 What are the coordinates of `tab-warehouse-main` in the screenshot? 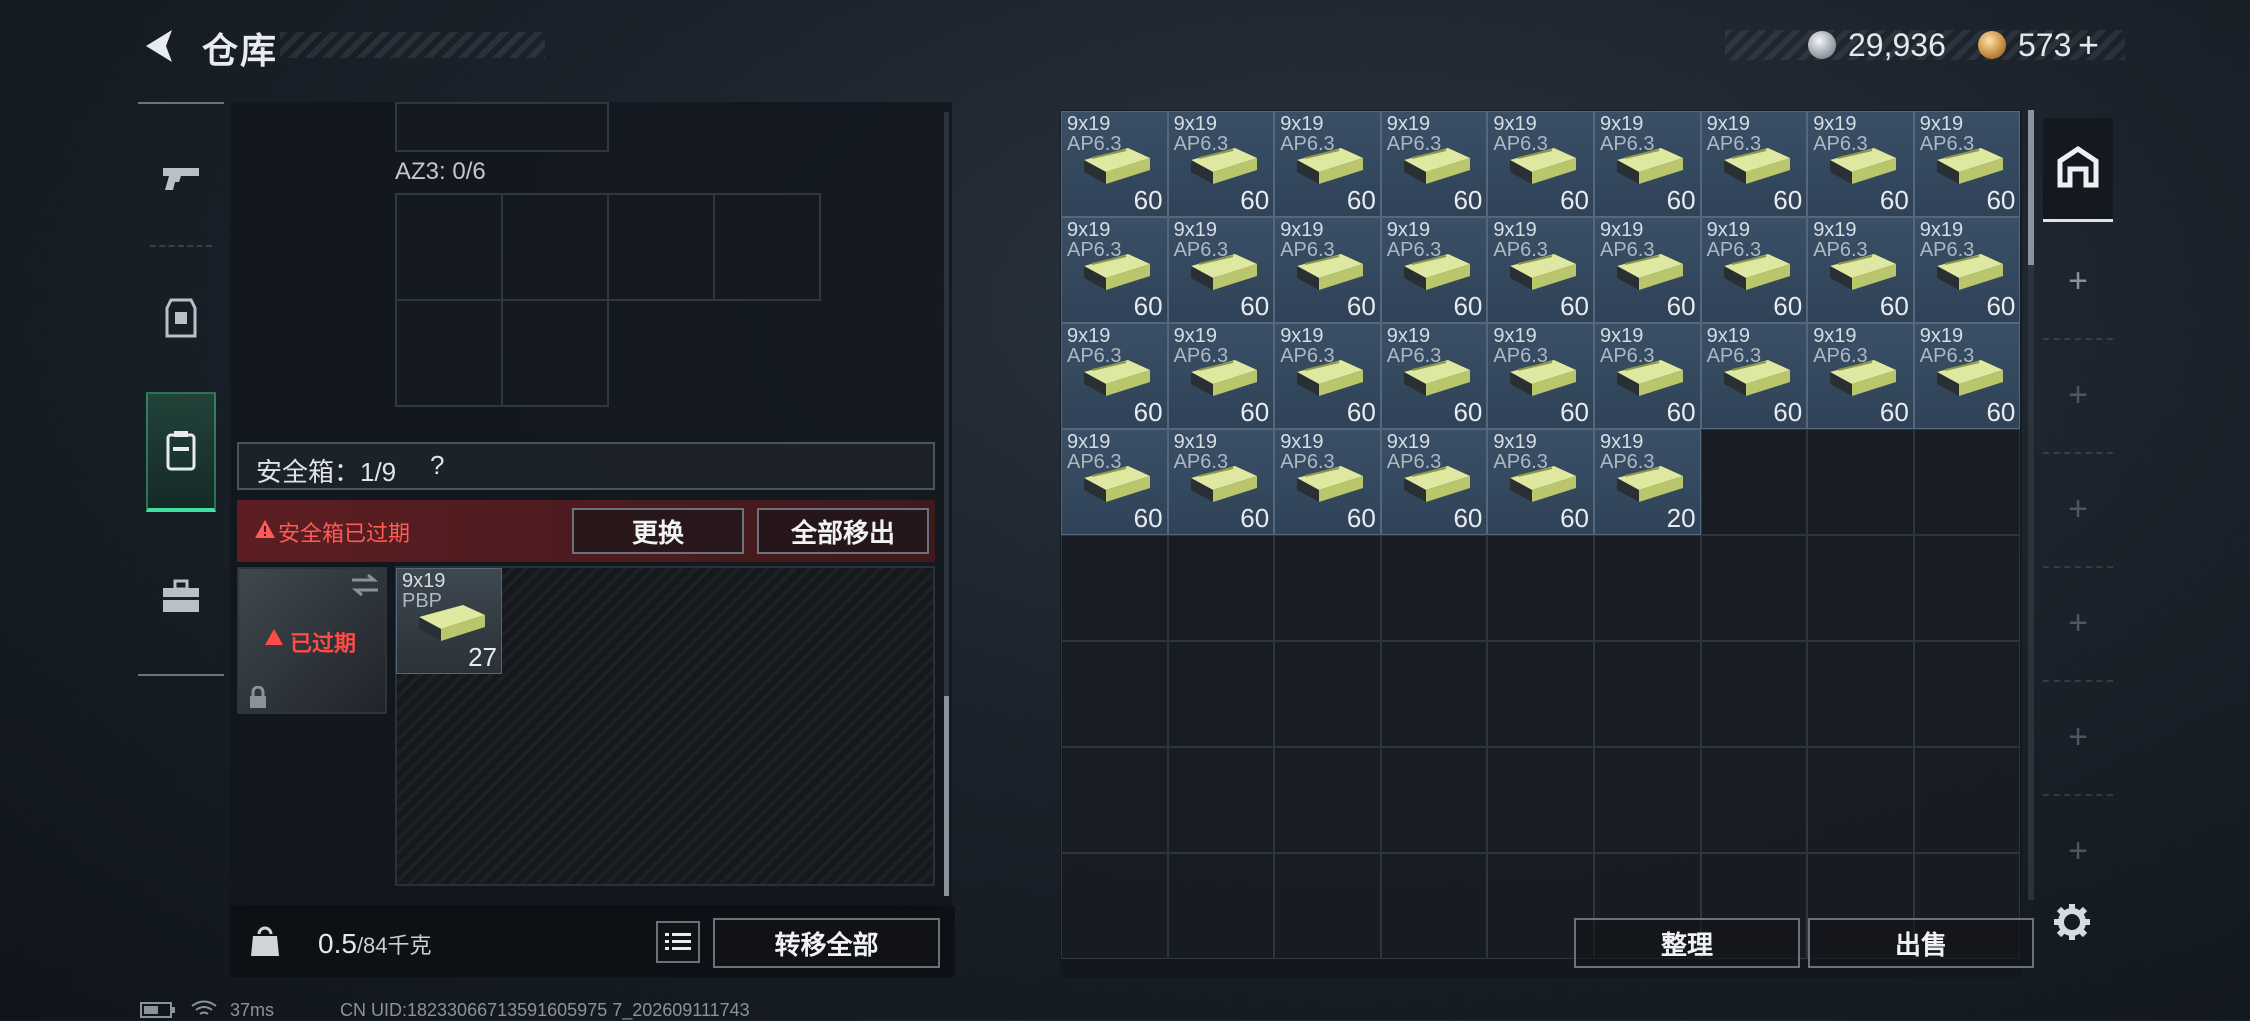 It's located at (2078, 170).